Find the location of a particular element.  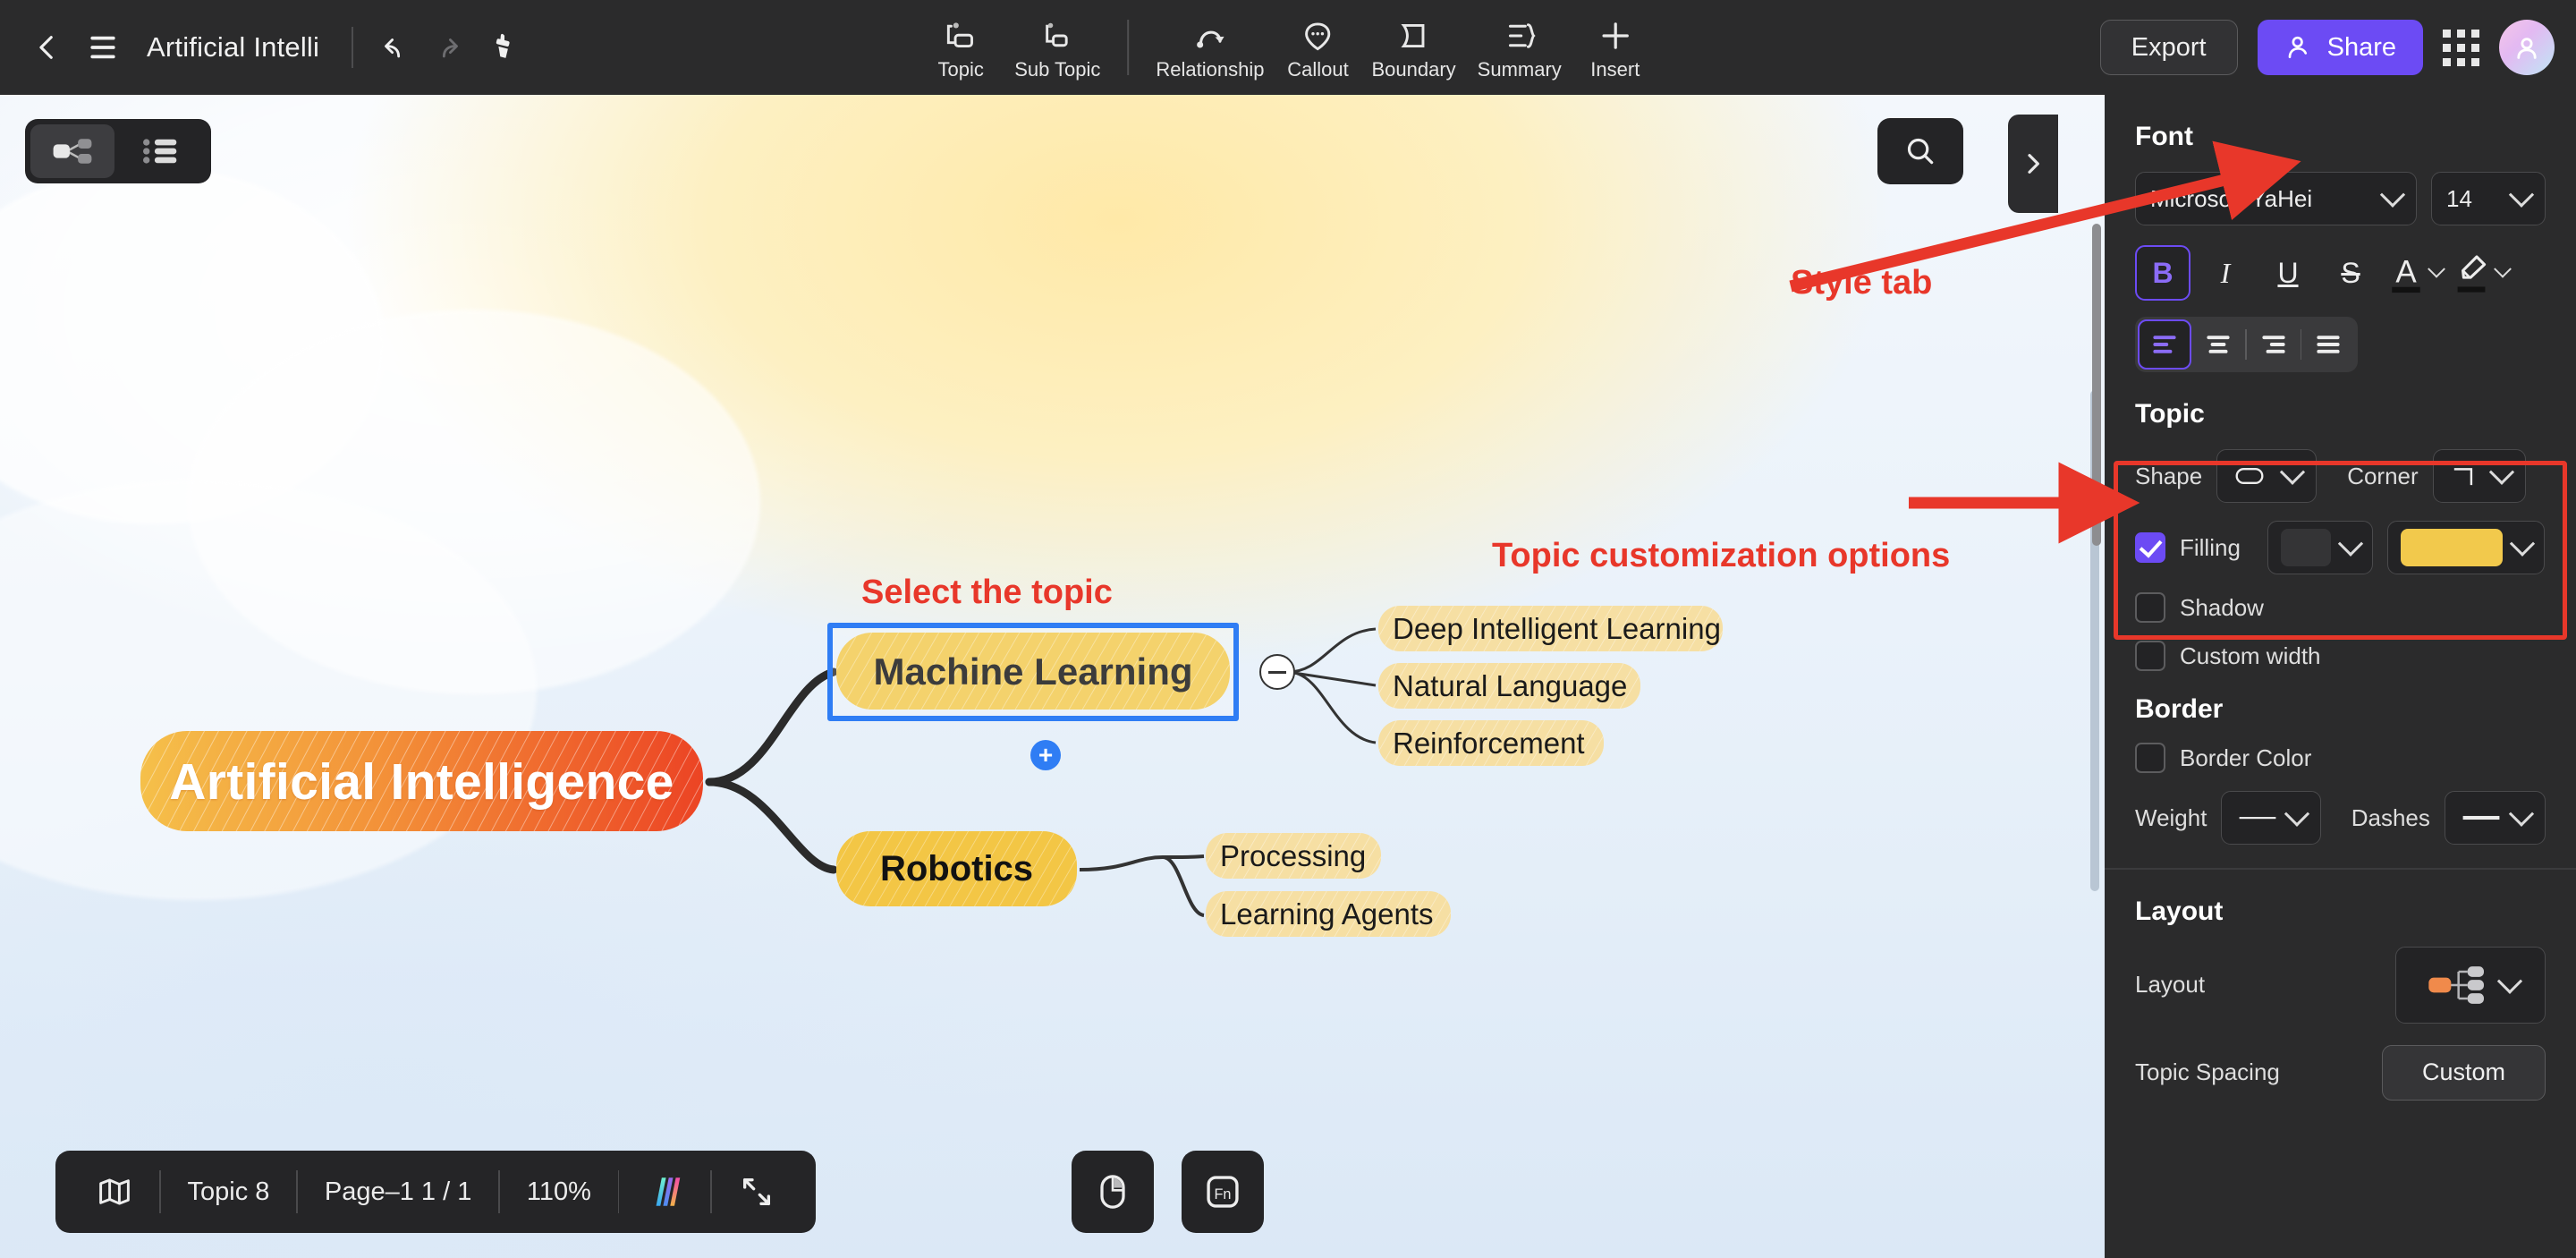

search-button is located at coordinates (1920, 151).